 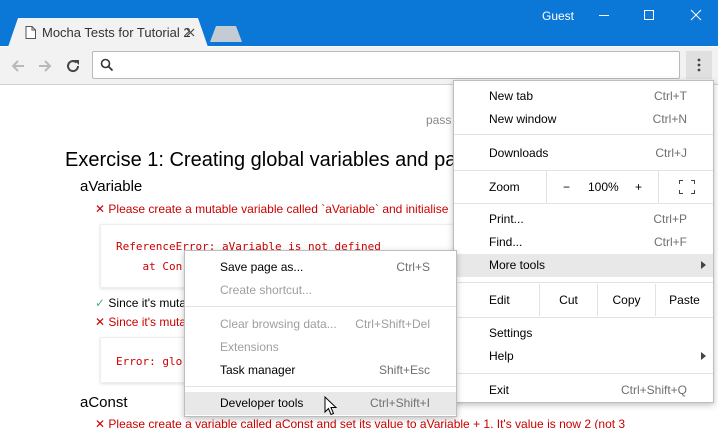 What do you see at coordinates (107, 65) in the screenshot?
I see `search-icon` at bounding box center [107, 65].